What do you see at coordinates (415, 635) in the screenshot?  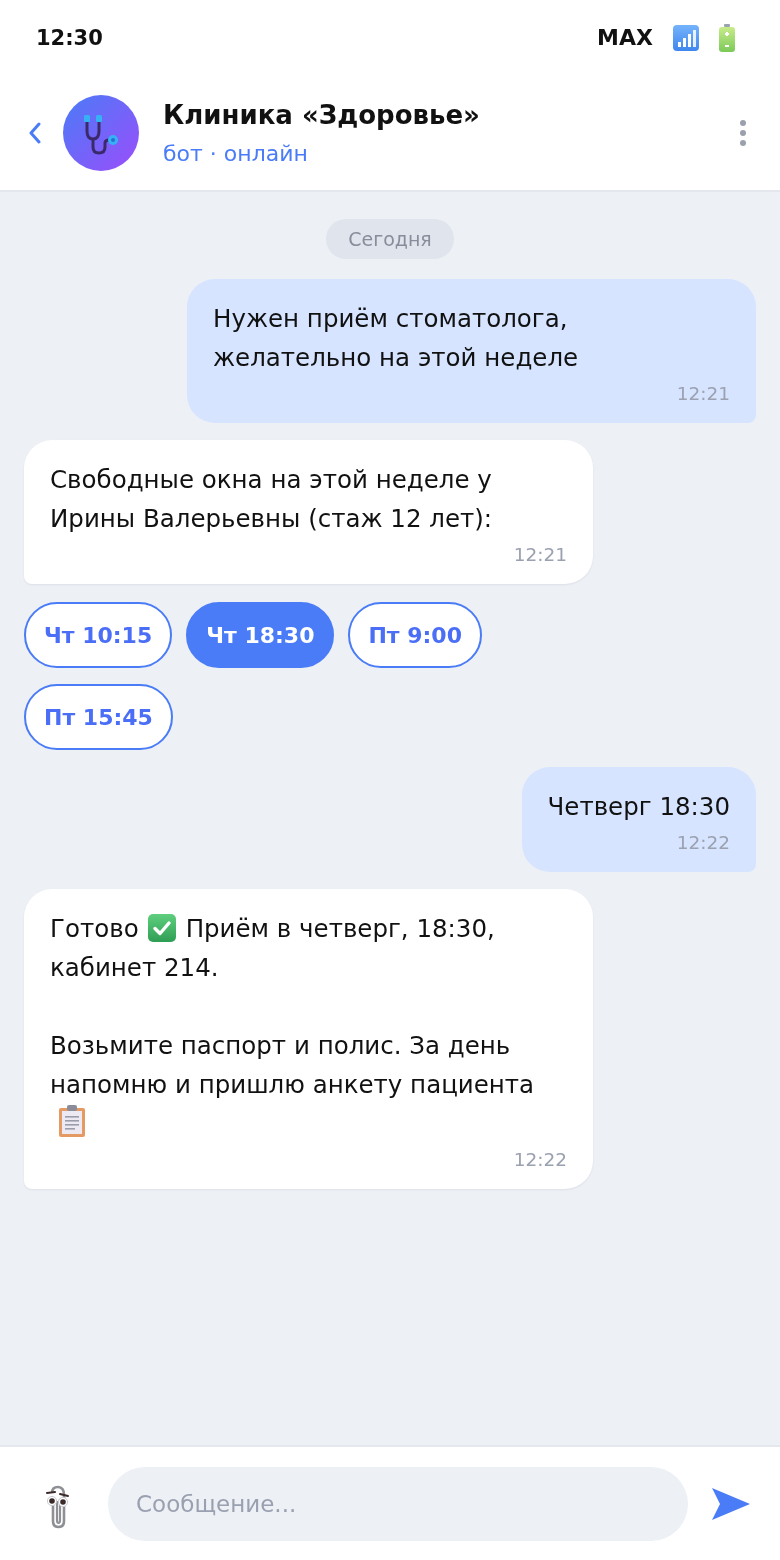 I see `time-slot-button: Пт 9:00` at bounding box center [415, 635].